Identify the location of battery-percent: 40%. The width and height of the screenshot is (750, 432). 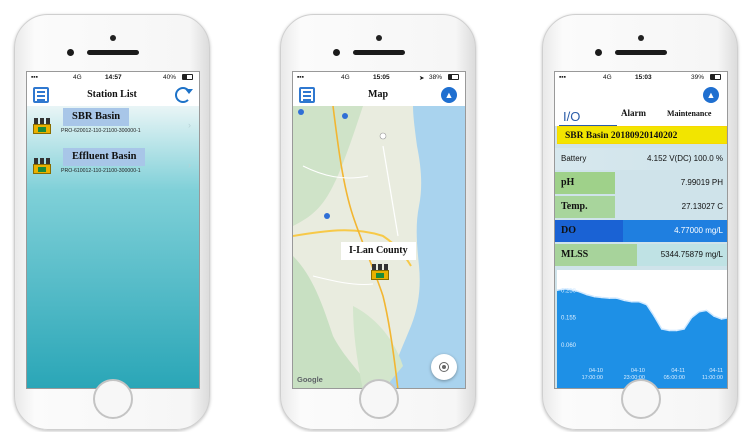
(170, 77).